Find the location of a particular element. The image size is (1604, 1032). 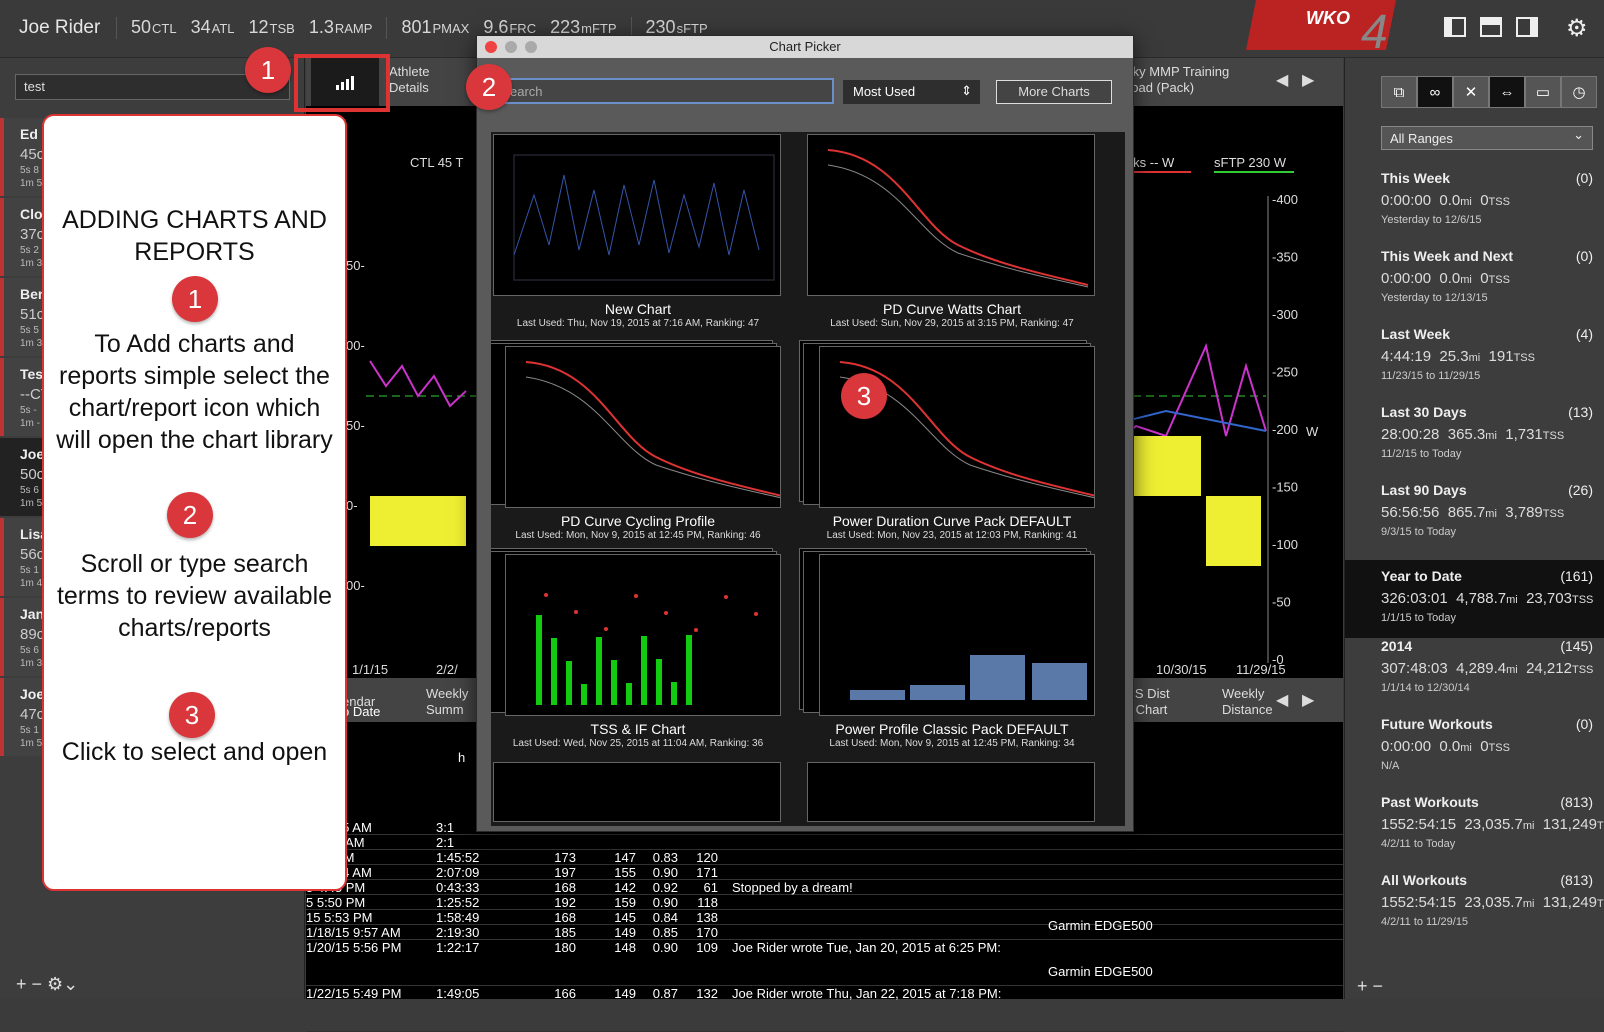

table-cell: Stopped by a dream! is located at coordinates (792, 887).